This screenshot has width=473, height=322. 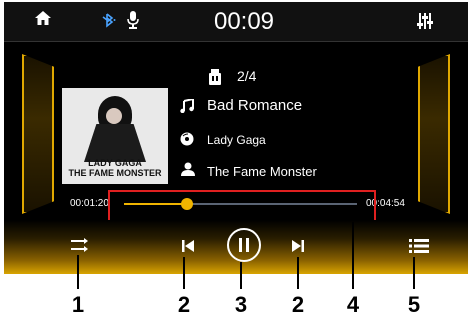 I want to click on artist-name: Lady Gaga, so click(x=236, y=140).